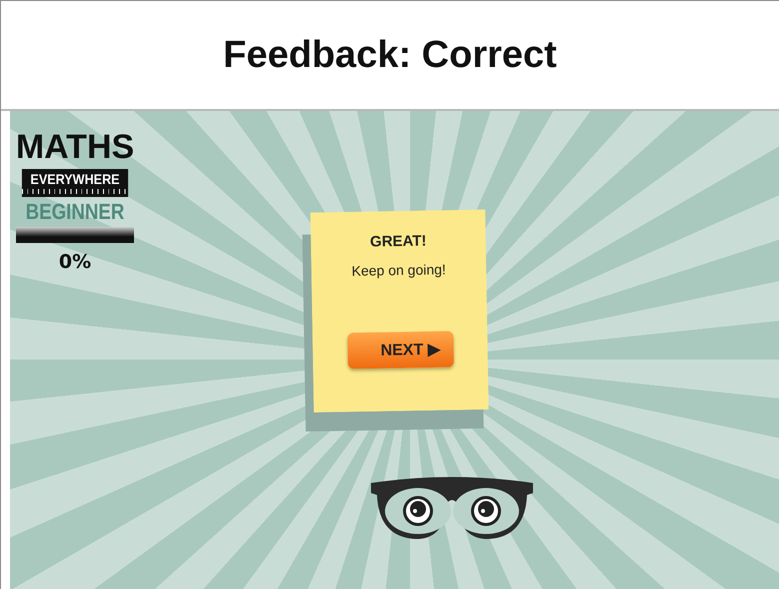 The image size is (779, 589). I want to click on logo-title: MATHS, so click(75, 147).